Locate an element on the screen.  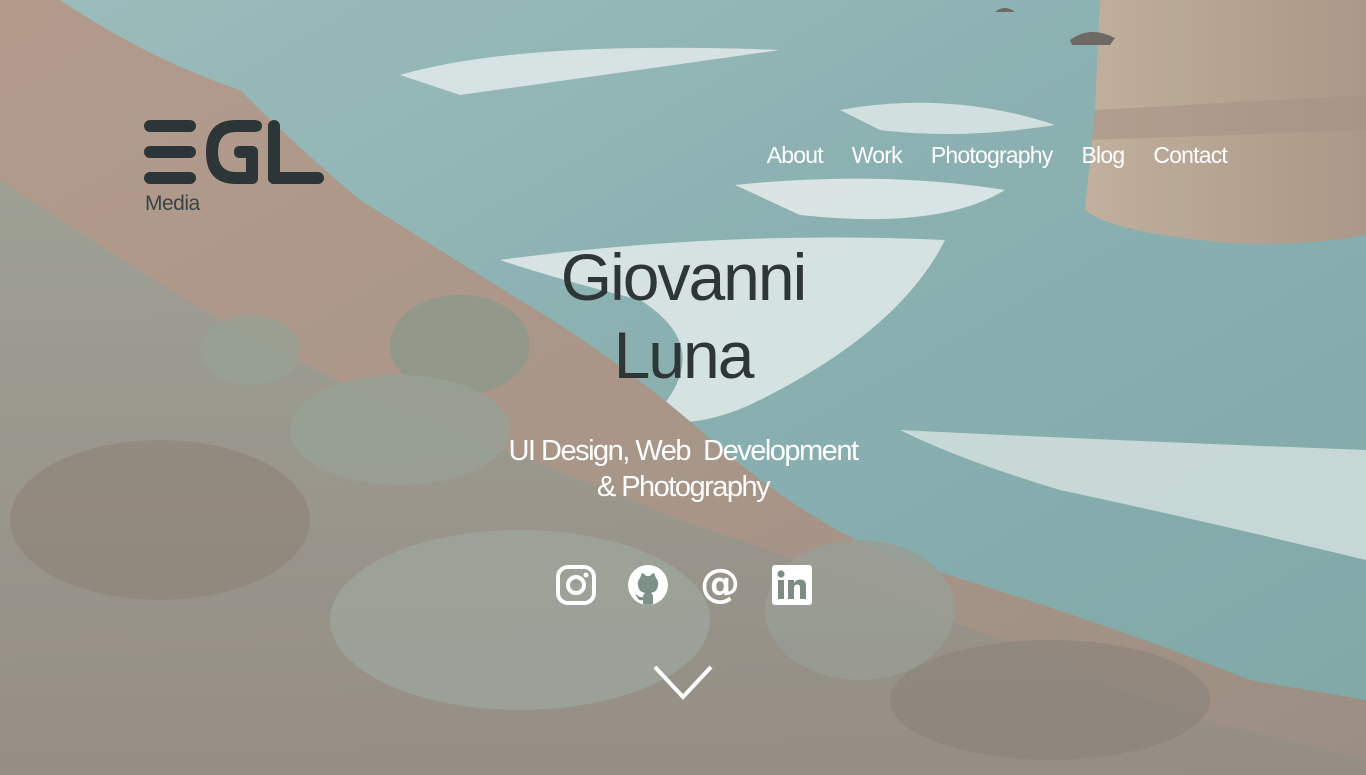
instagram-icon is located at coordinates (576, 585).